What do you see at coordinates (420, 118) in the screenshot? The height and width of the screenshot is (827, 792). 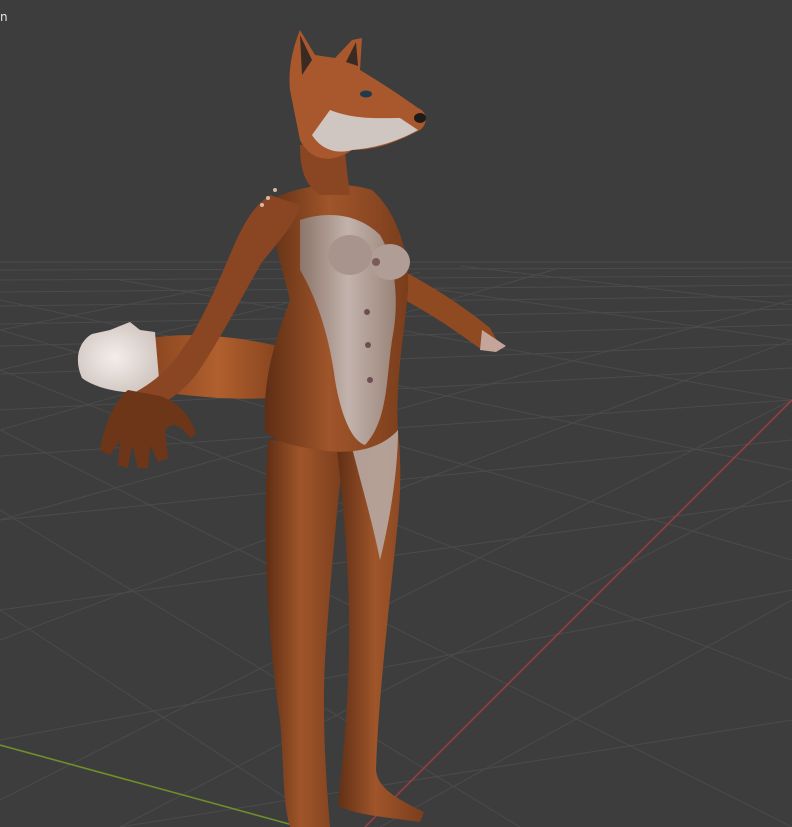 I see `nose` at bounding box center [420, 118].